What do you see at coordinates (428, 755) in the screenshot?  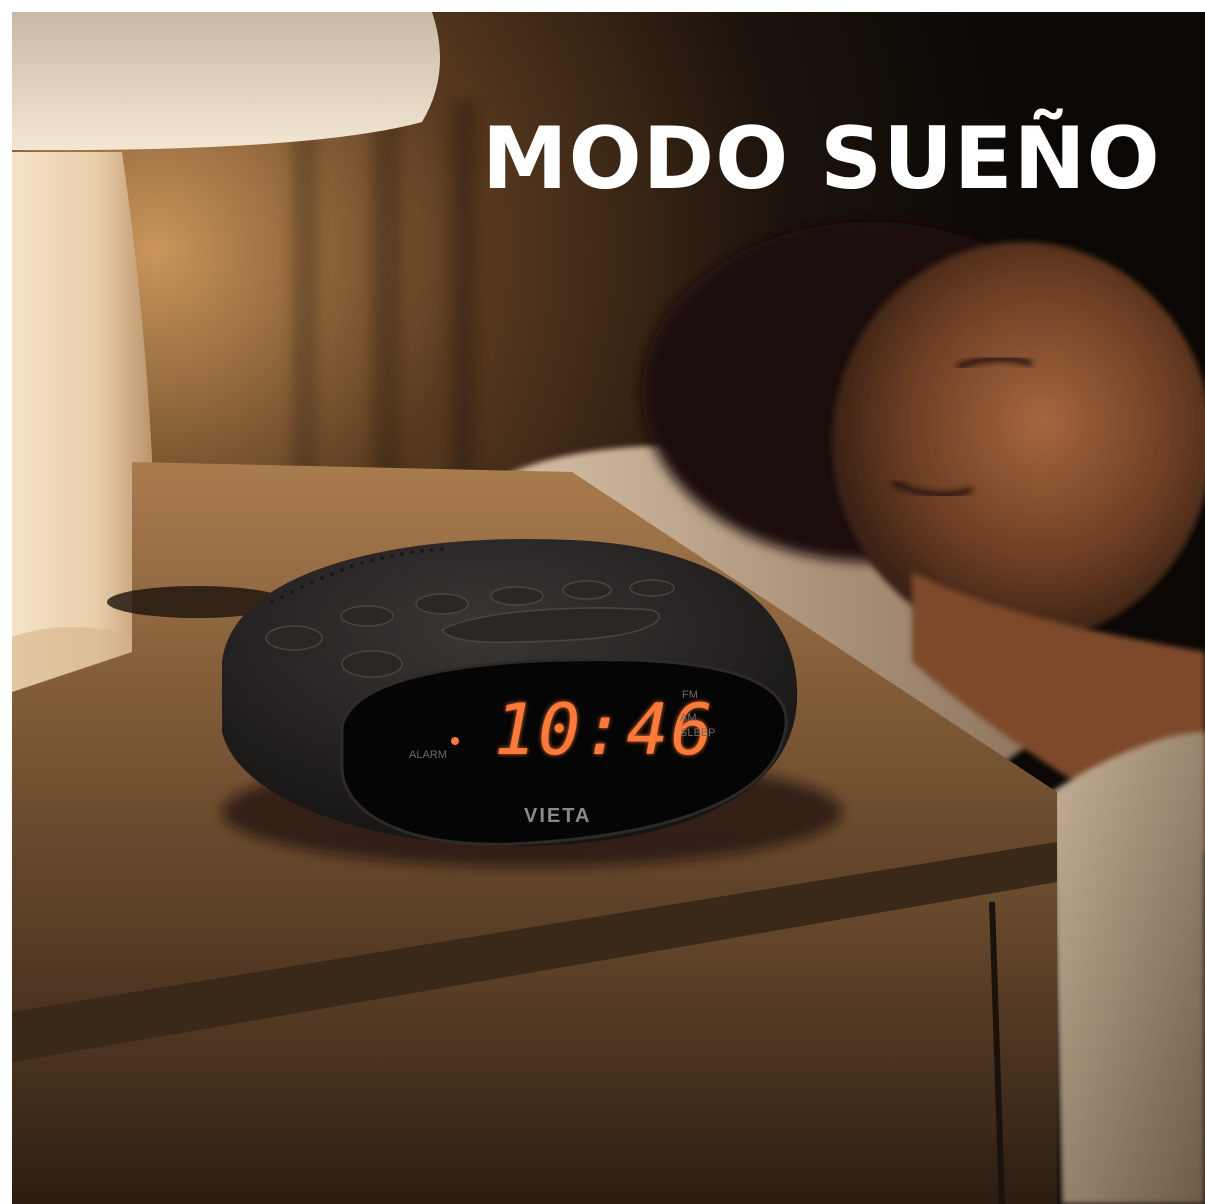 I see `alarm-label: ALARM` at bounding box center [428, 755].